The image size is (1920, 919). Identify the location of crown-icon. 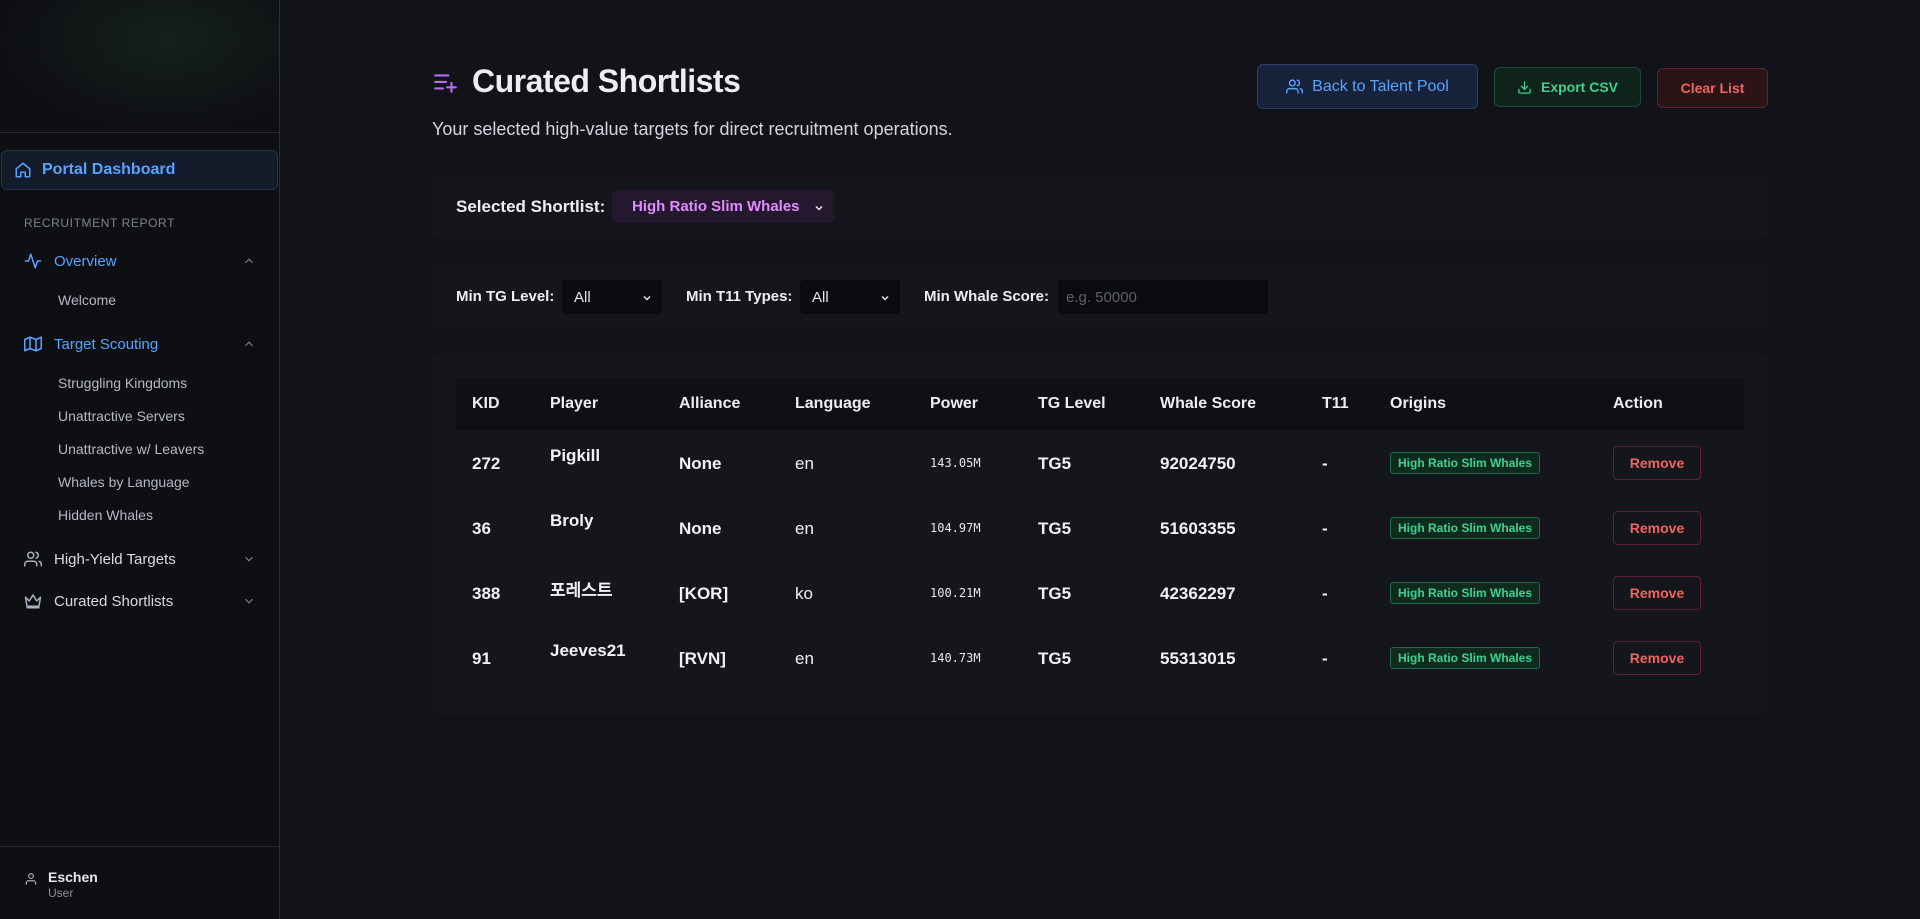
(33, 601).